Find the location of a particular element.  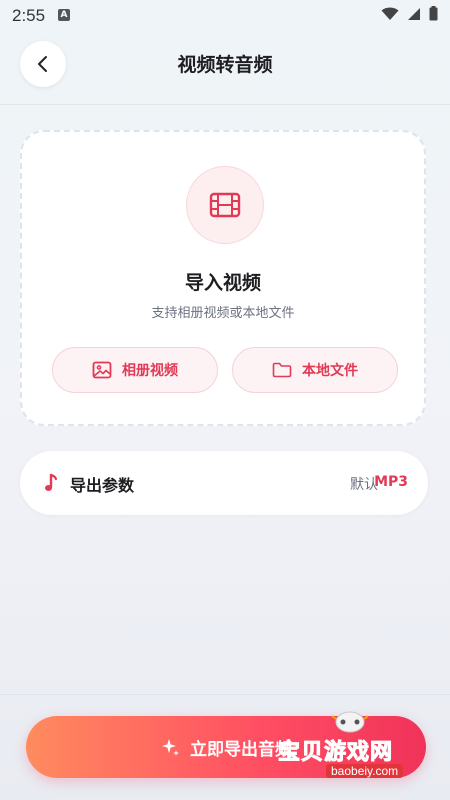

sparkle-icon is located at coordinates (170, 747).